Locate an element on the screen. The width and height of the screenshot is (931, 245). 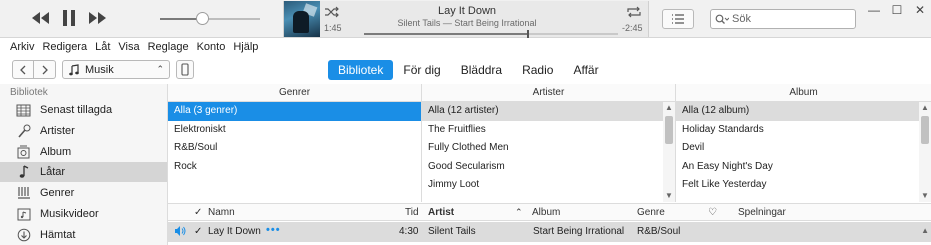
menu-reglage: Reglage is located at coordinates (168, 47).